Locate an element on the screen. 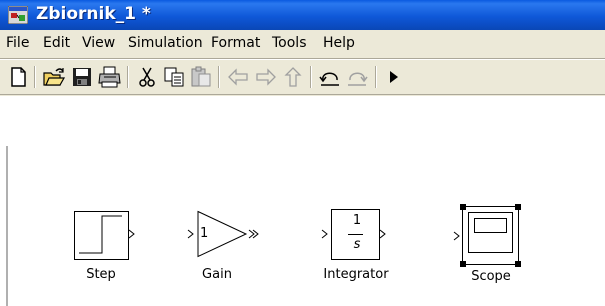  canvas-left-border is located at coordinates (7, 226).